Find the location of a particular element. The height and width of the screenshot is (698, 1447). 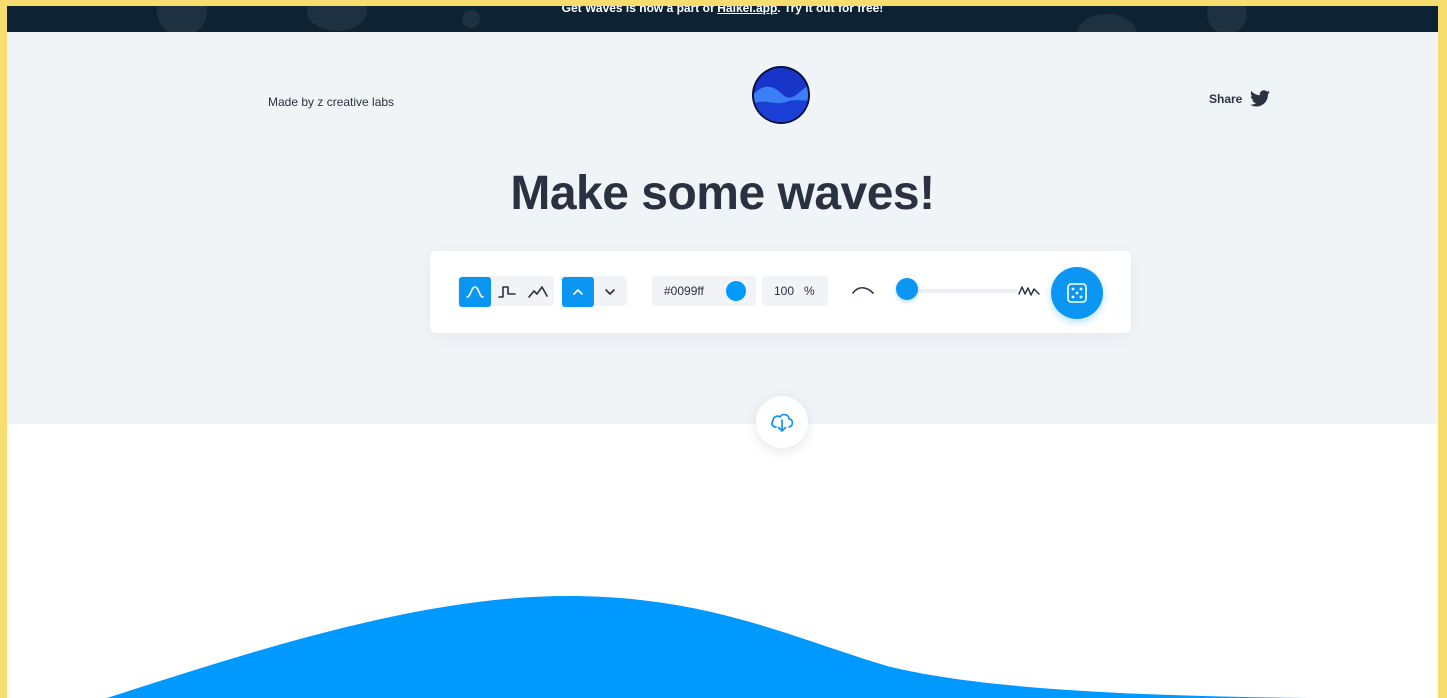

wave-down-button is located at coordinates (610, 292).